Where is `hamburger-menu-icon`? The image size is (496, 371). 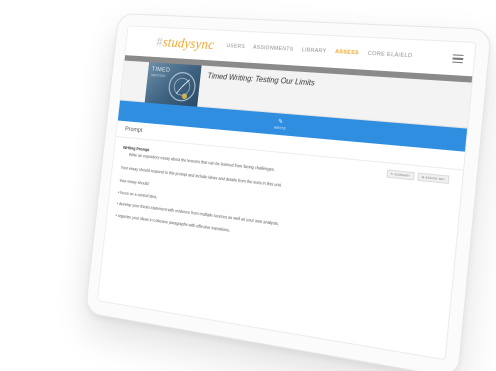
hamburger-menu-icon is located at coordinates (457, 58).